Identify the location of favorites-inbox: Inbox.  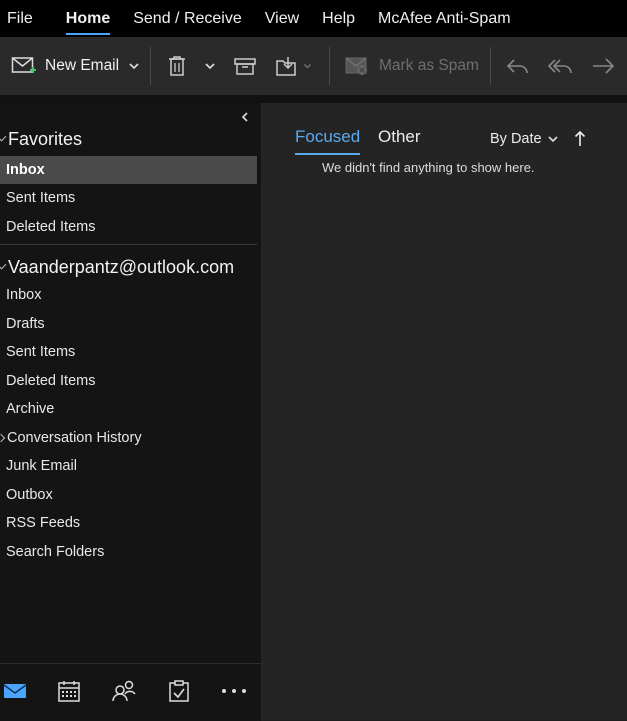
(128, 170).